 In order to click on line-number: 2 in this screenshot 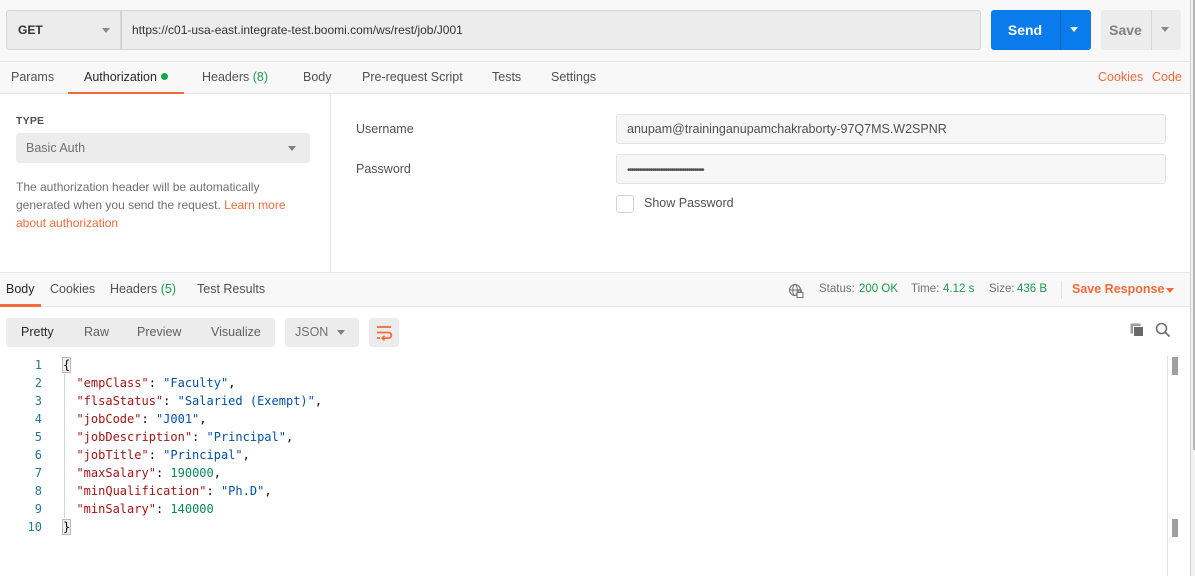, I will do `click(38, 383)`.